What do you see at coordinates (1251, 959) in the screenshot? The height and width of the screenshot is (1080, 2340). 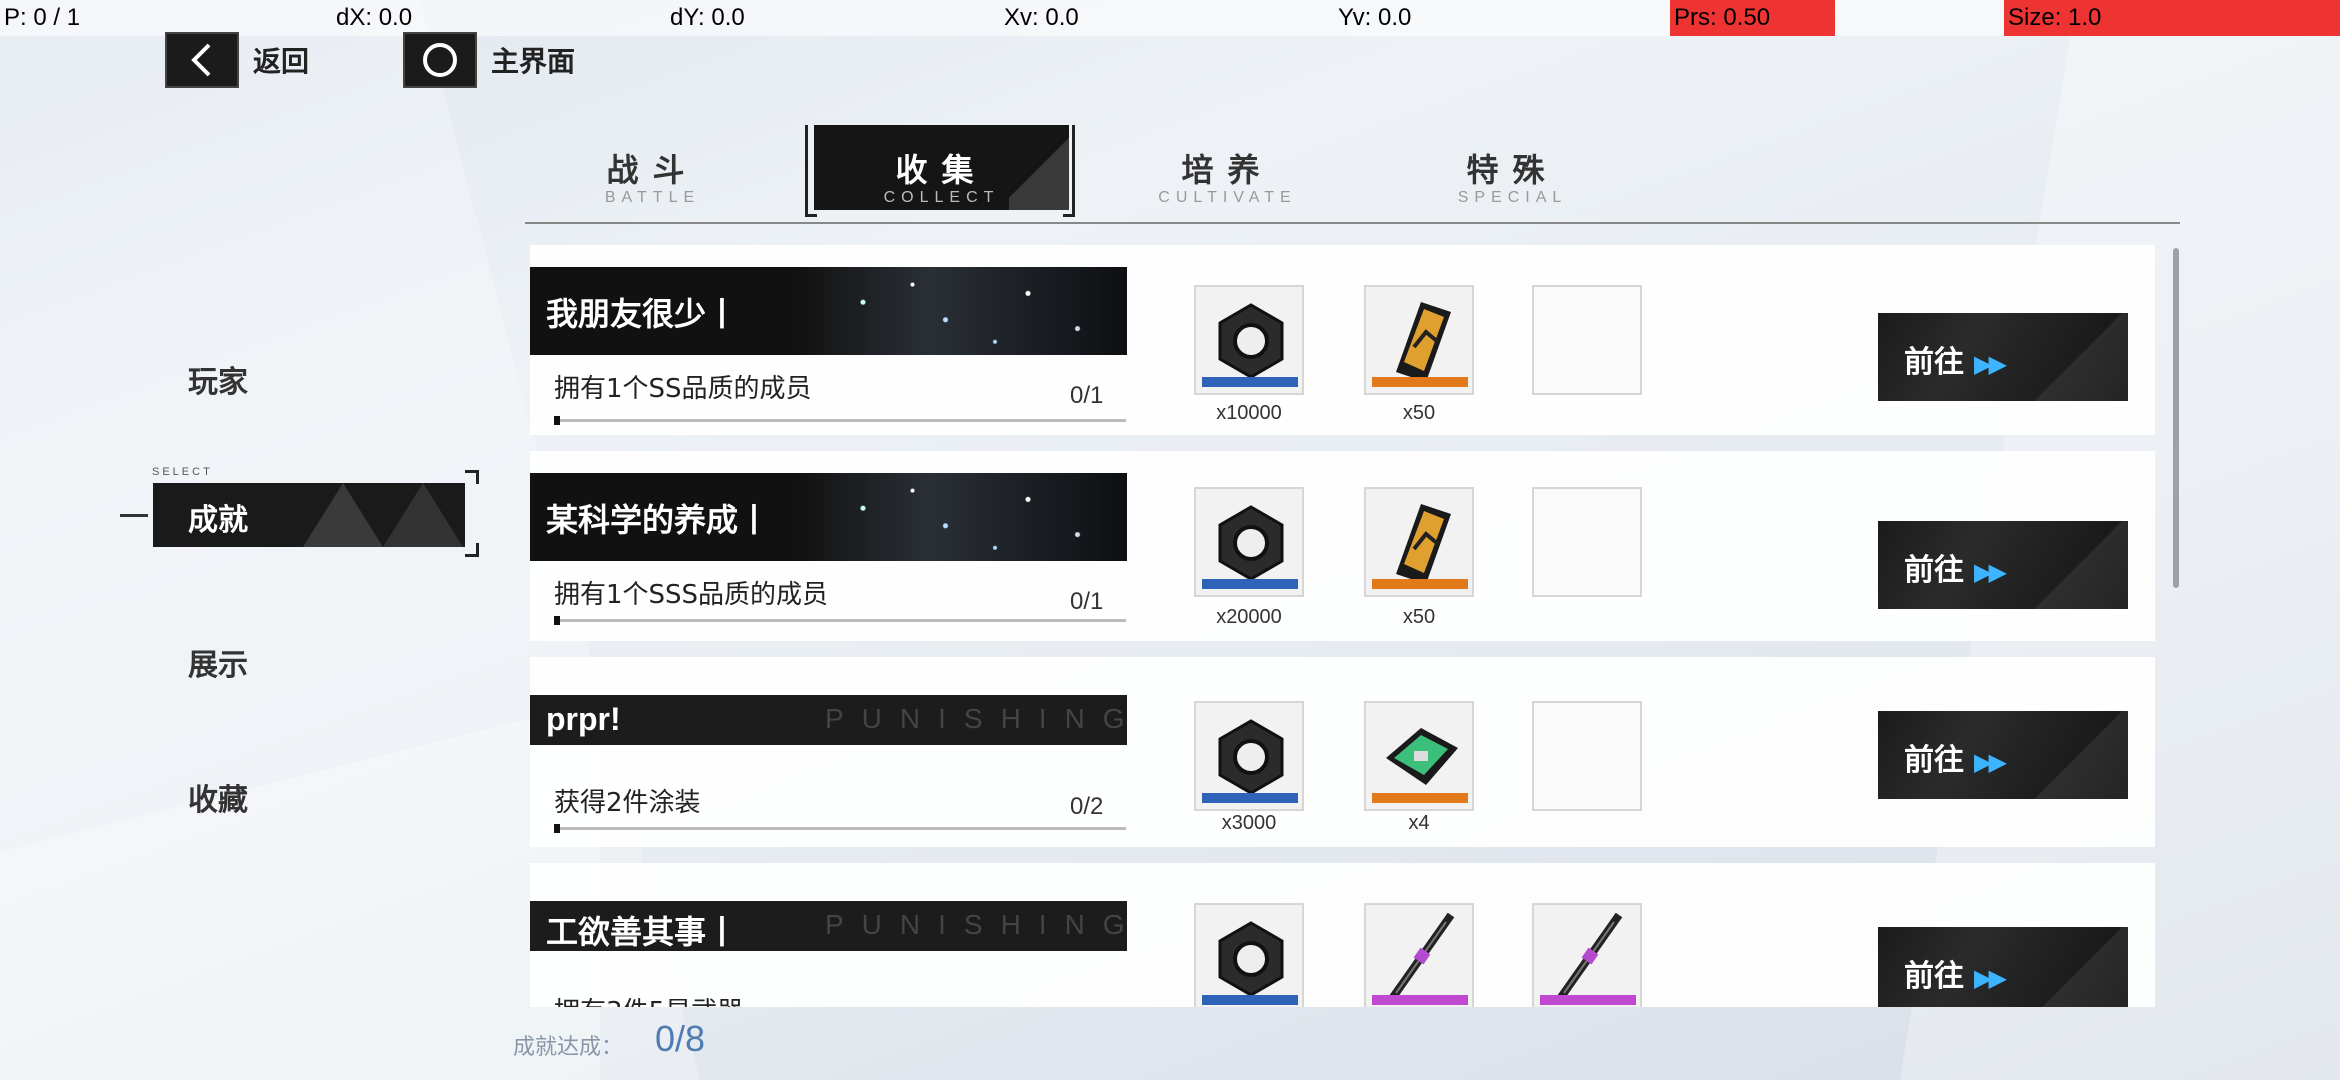 I see `hex-nut-icon` at bounding box center [1251, 959].